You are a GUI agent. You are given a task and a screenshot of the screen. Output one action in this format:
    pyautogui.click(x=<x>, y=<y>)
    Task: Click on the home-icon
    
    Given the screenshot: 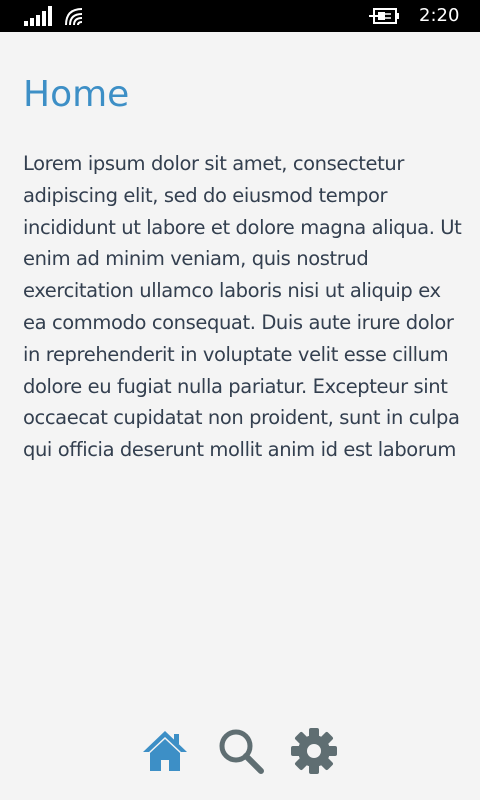 What is the action you would take?
    pyautogui.click(x=165, y=751)
    